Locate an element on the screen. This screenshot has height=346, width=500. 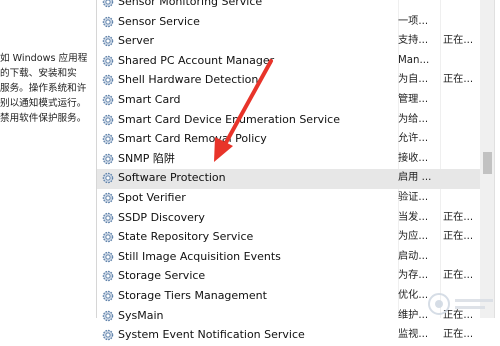
red-arrow-annotation is located at coordinates (243, 110).